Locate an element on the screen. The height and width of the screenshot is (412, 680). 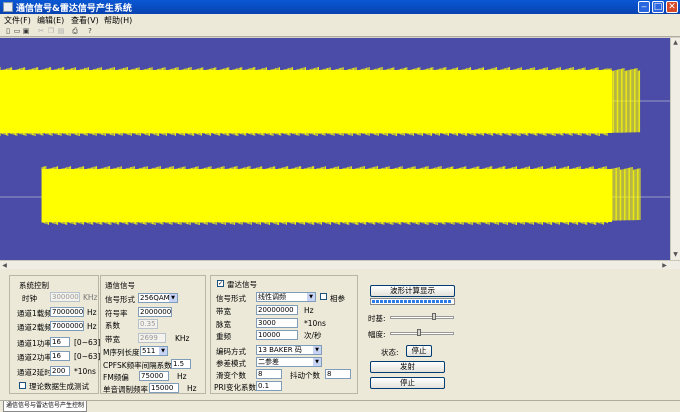
toolbar: ▯ ▭ ▣ ✂ ❐ ▤ ⎙ ? is located at coordinates (340, 31).